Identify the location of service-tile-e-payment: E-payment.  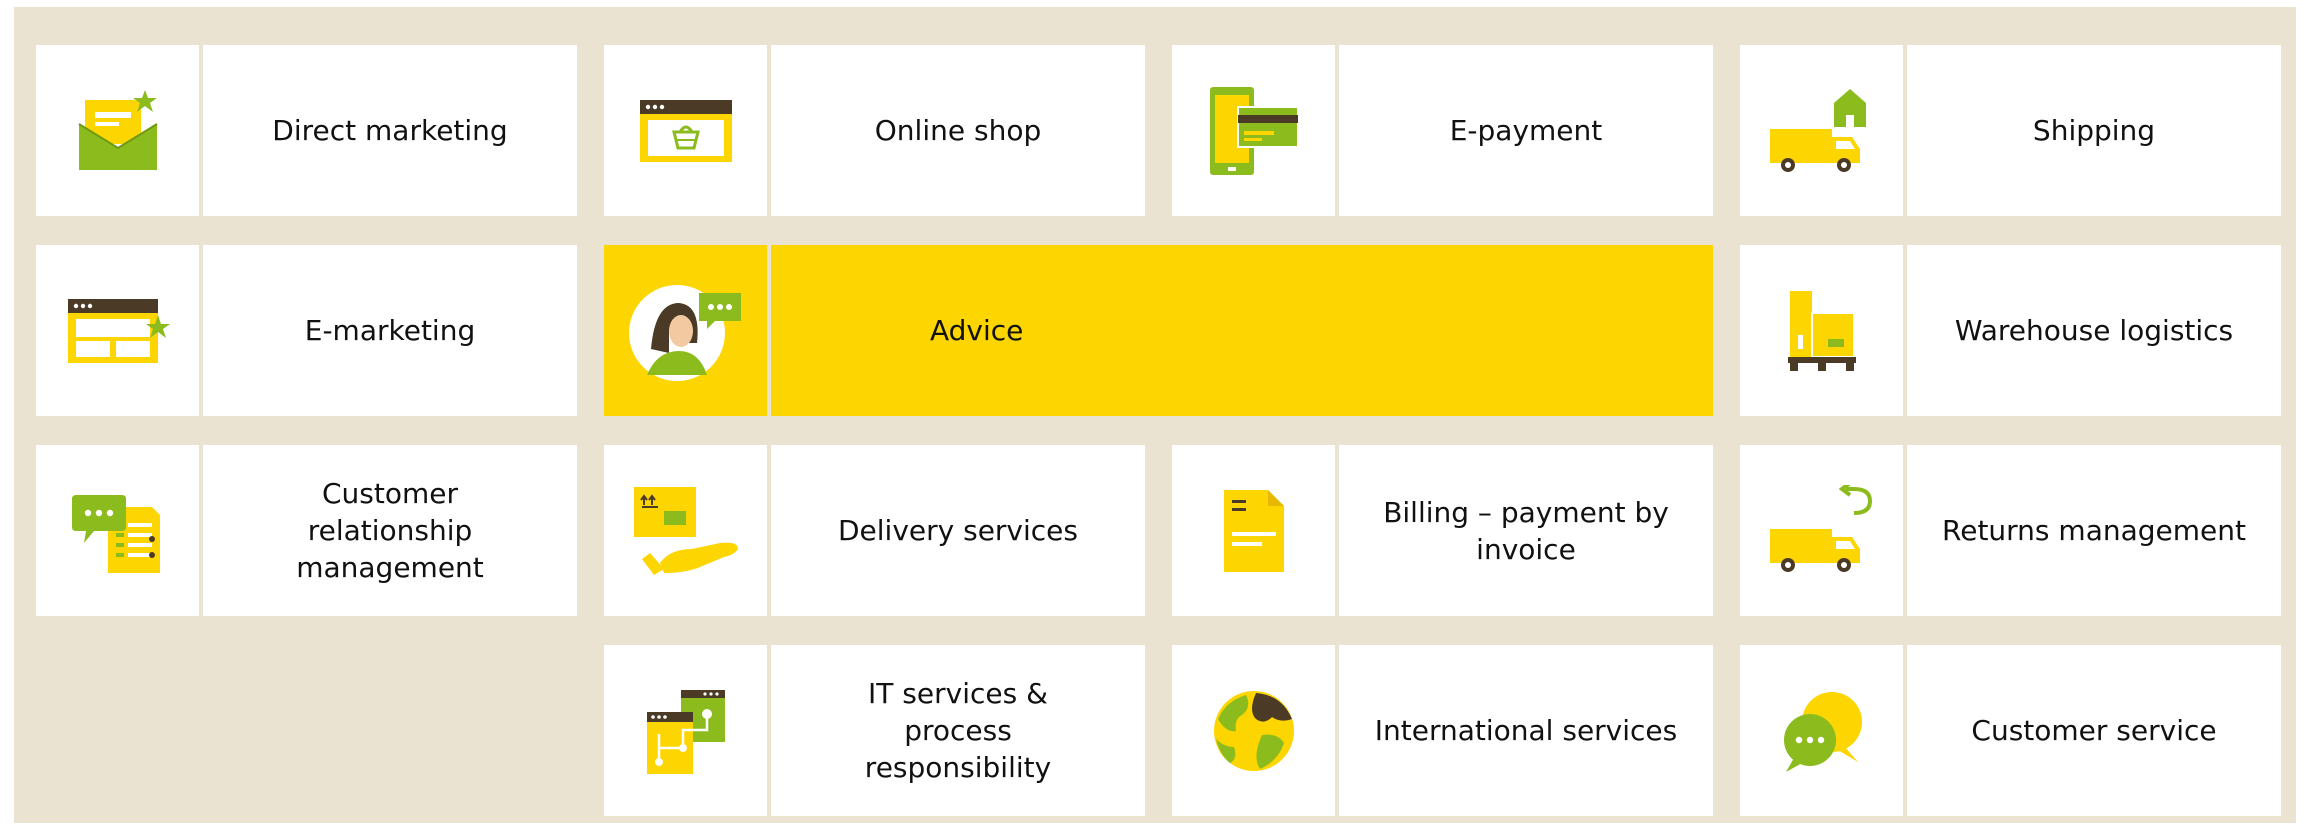
(1442, 130).